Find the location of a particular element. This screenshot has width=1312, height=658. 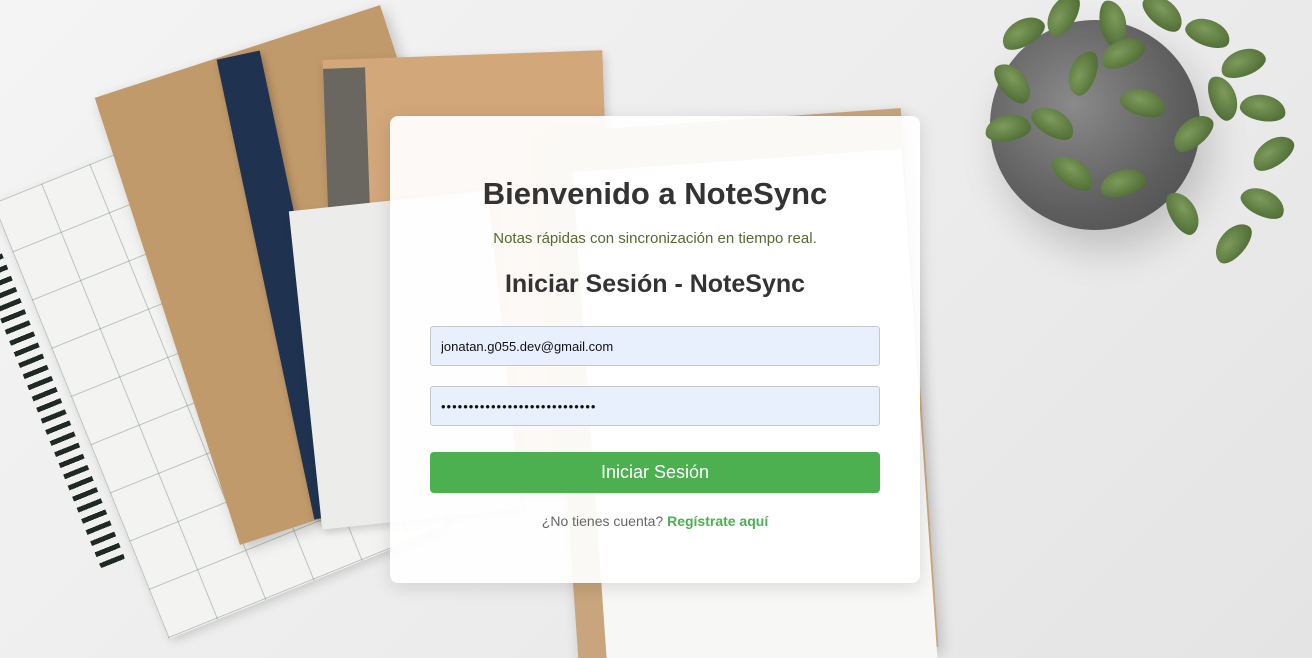

register-prompt-line: ¿No tienes cuenta? Regístrate aquí is located at coordinates (655, 521).